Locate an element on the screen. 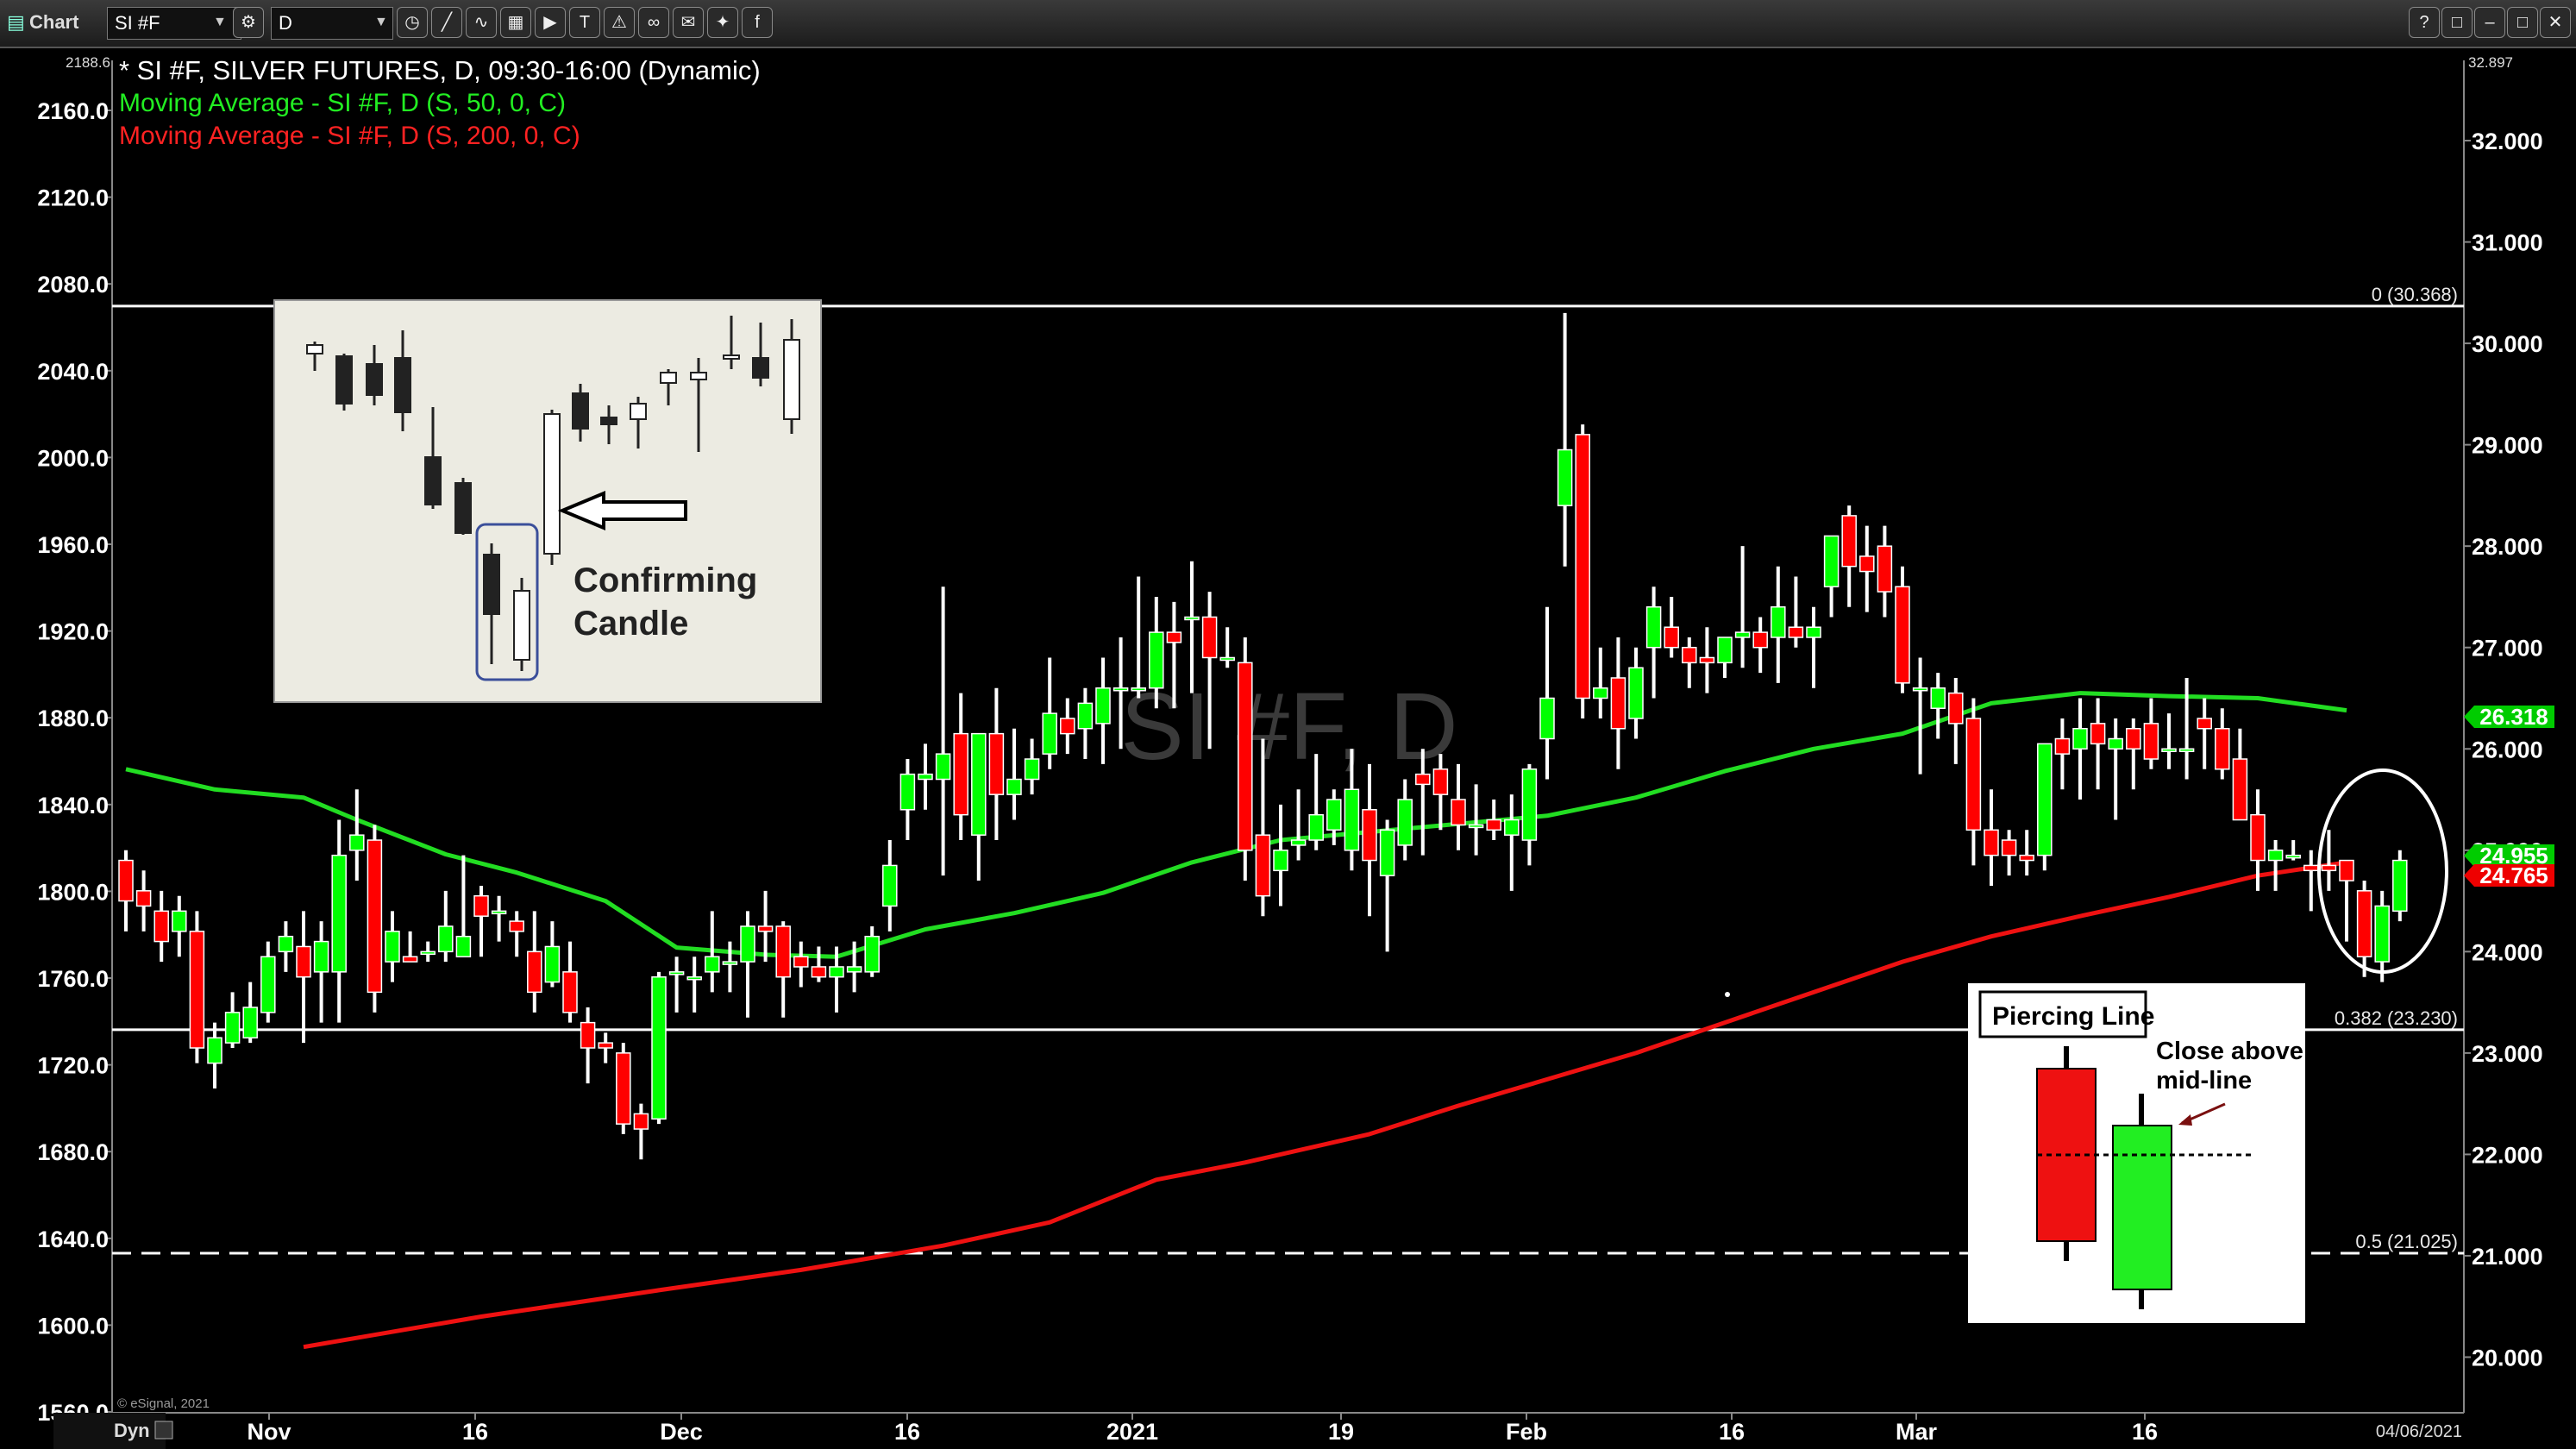 This screenshot has width=2576, height=1449. symbol-watermark: SI #F, D is located at coordinates (1288, 727).